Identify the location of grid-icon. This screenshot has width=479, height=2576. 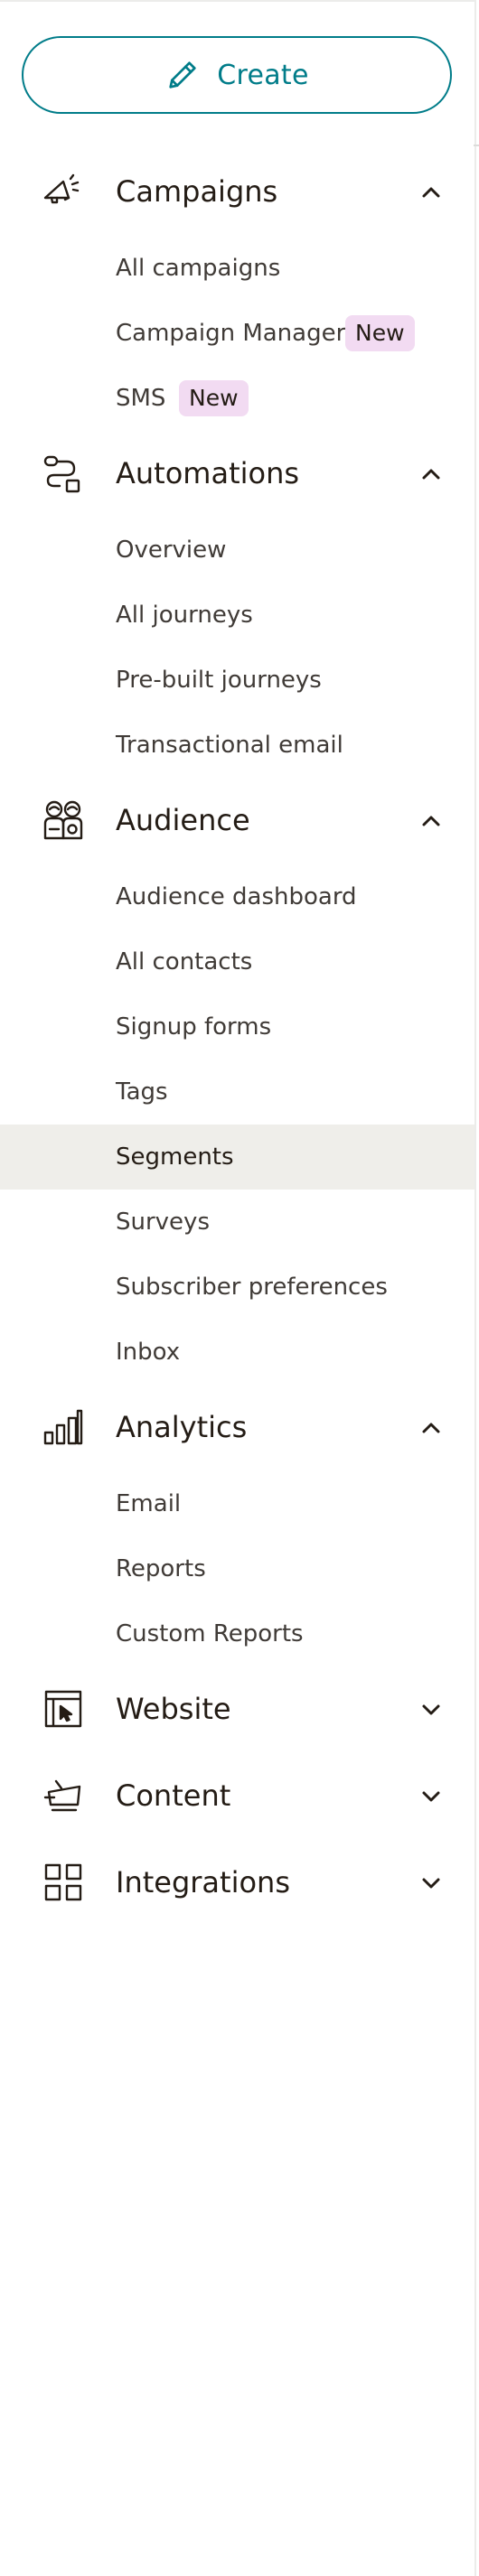
(64, 1883).